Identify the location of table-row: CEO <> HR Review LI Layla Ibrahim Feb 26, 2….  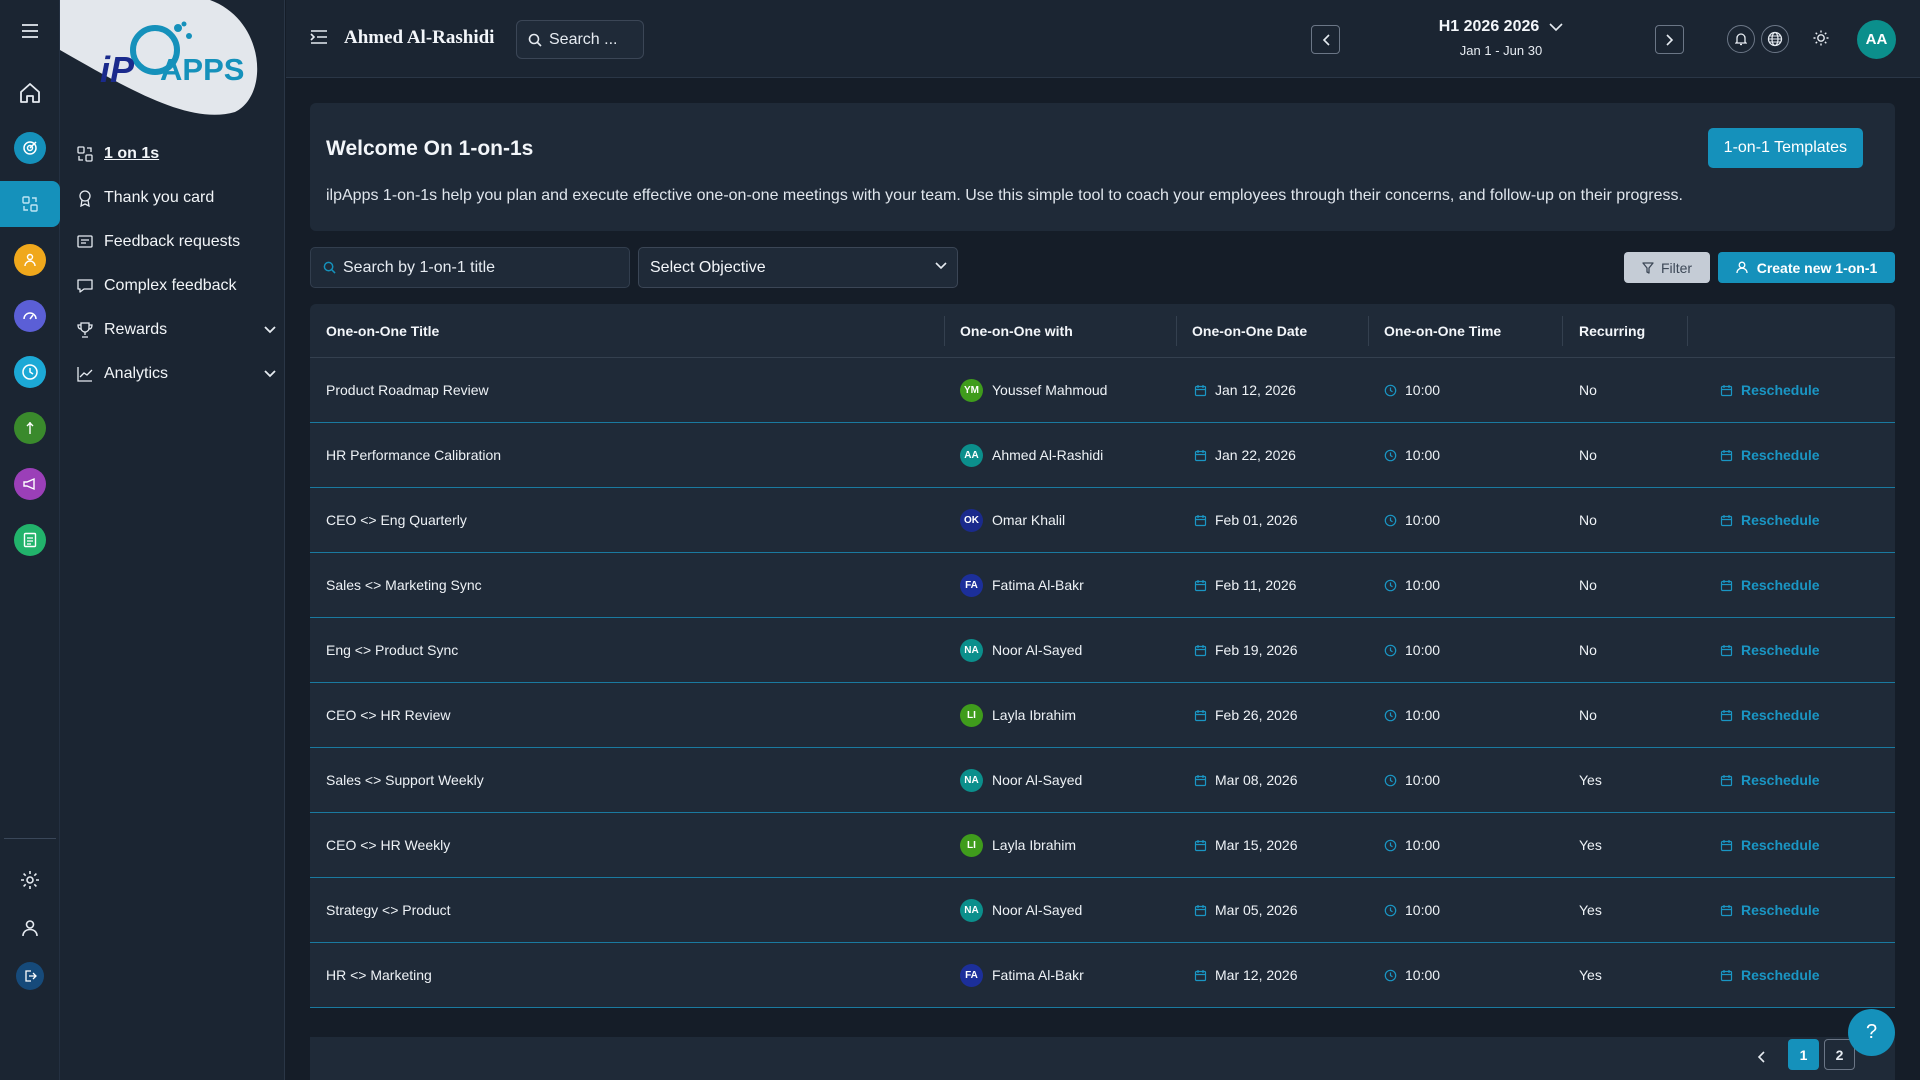
(1102, 715).